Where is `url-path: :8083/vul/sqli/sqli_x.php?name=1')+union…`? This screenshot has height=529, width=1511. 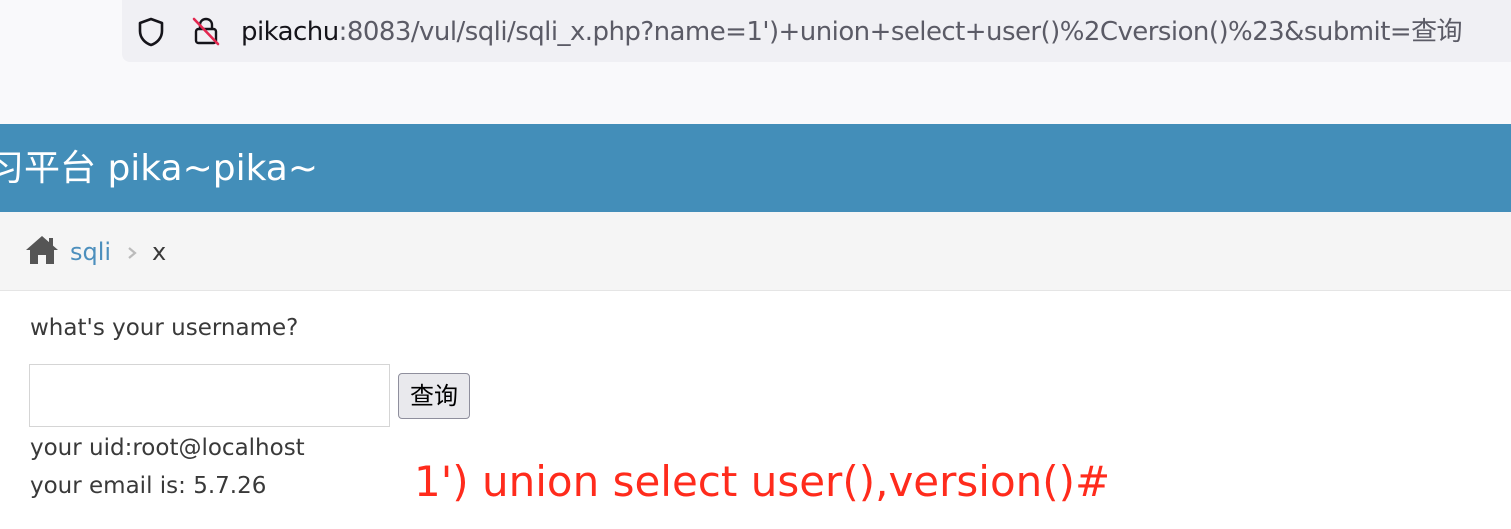
url-path: :8083/vul/sqli/sqli_x.php?name=1')+union… is located at coordinates (900, 32).